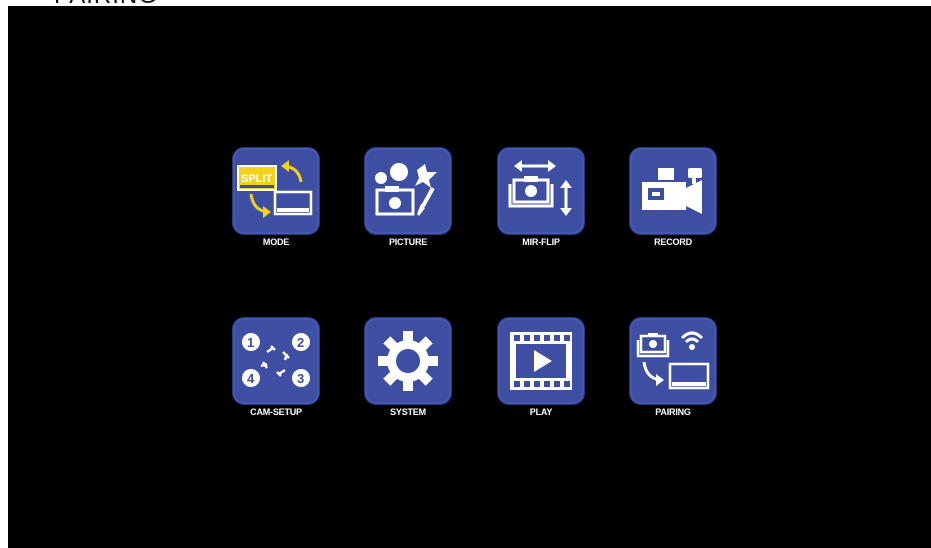 The height and width of the screenshot is (548, 931). I want to click on menu-item-label: MIR-FLIP, so click(541, 242).